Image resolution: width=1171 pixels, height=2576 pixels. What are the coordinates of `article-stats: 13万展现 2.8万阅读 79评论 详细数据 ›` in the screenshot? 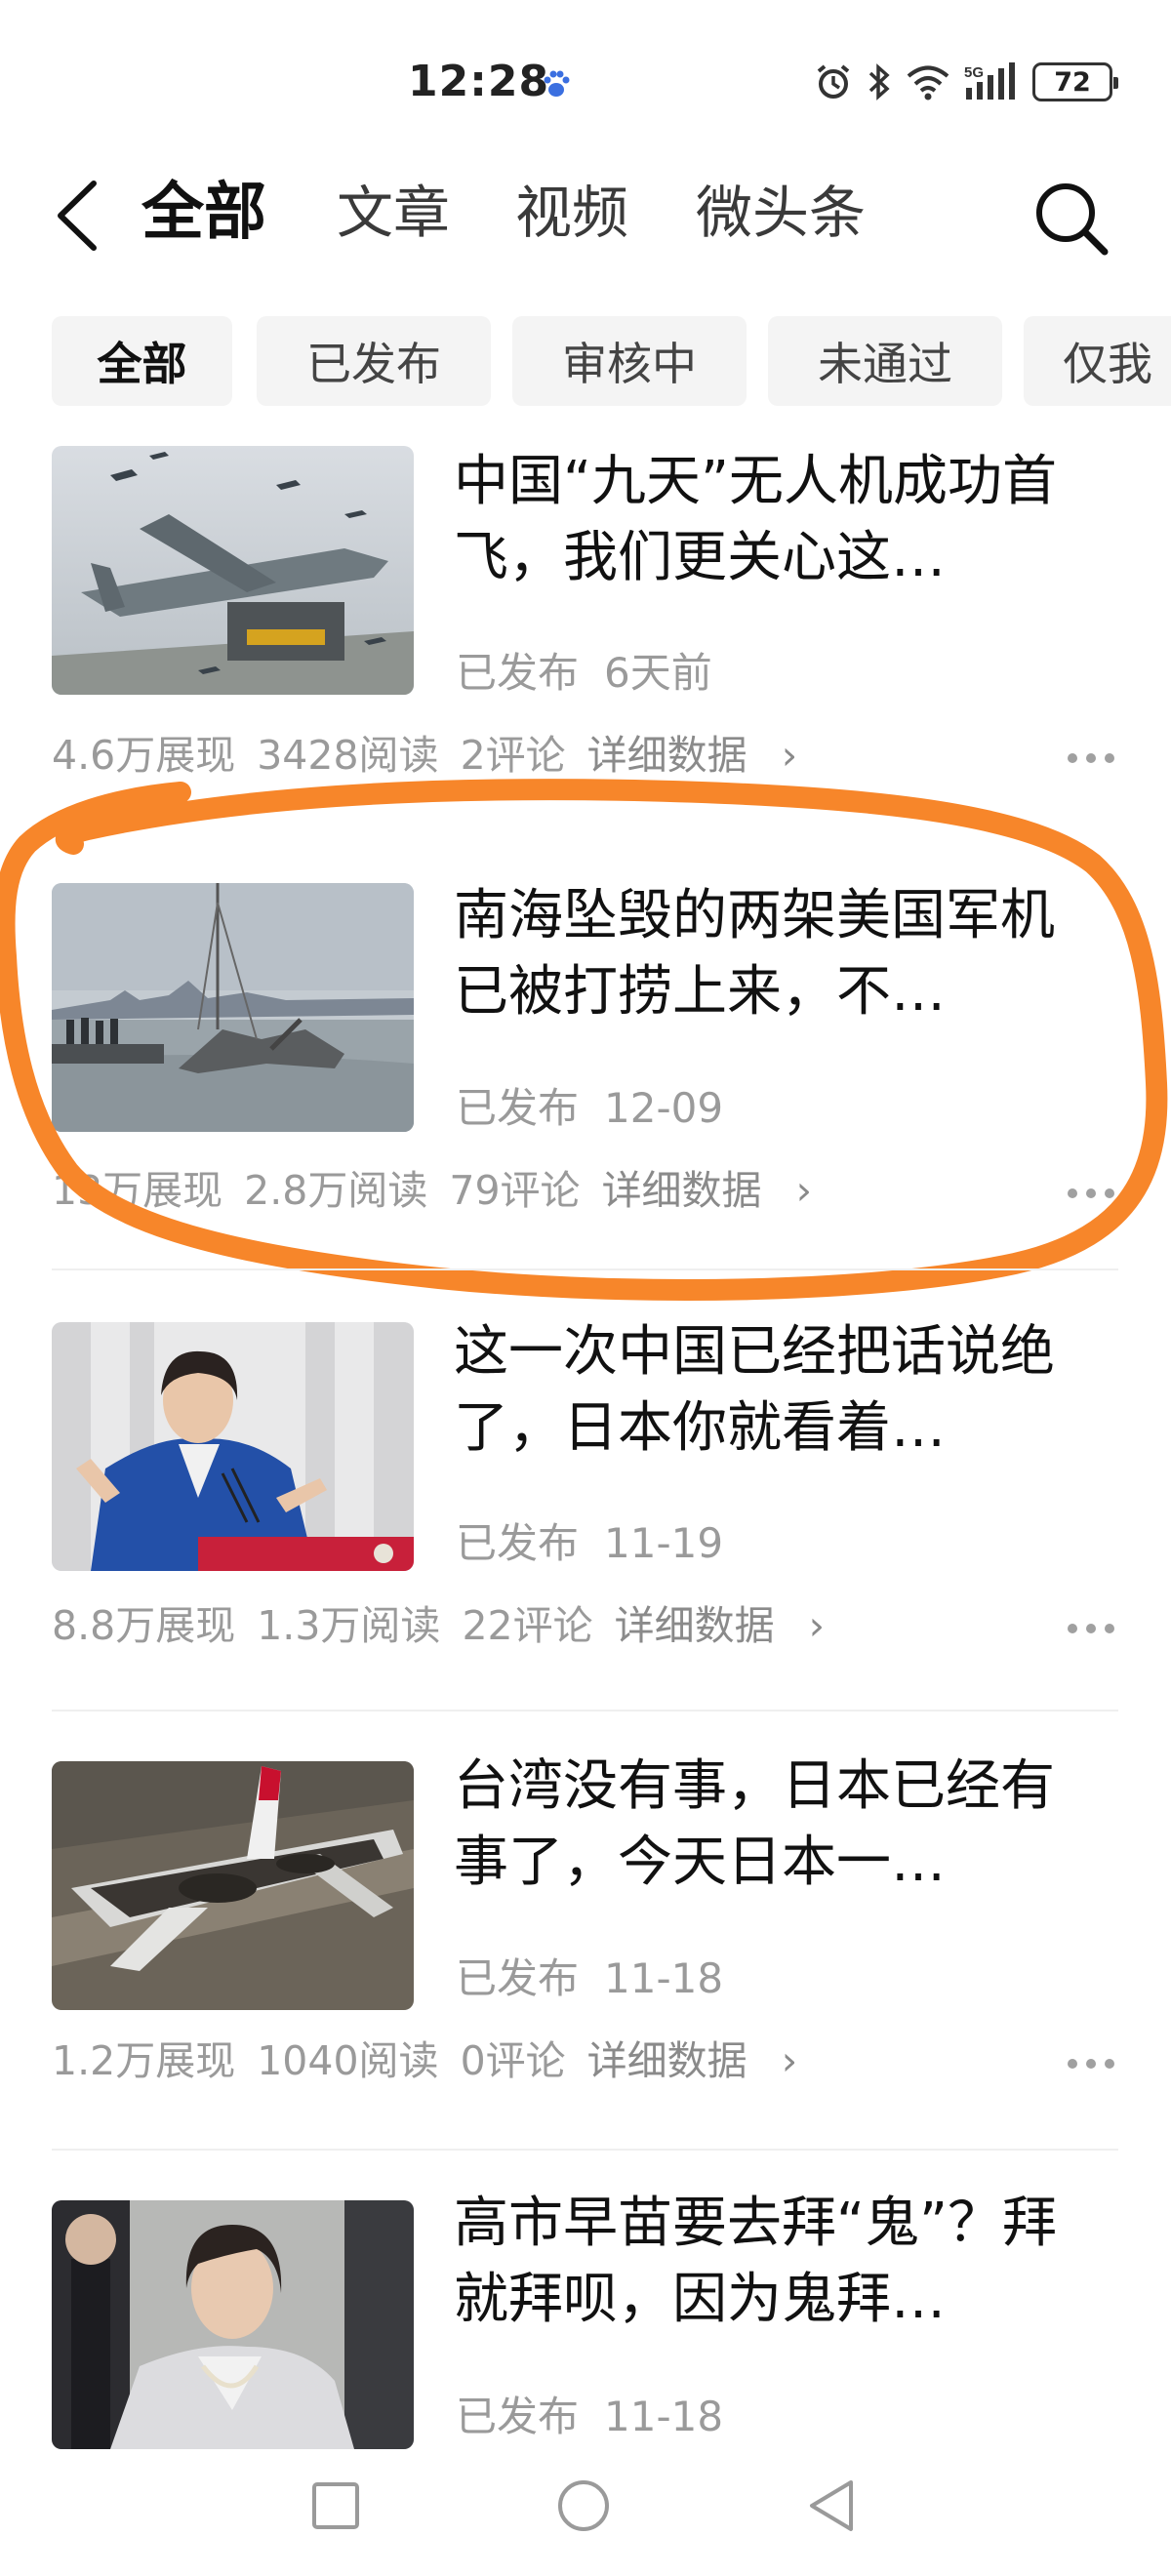 It's located at (453, 1186).